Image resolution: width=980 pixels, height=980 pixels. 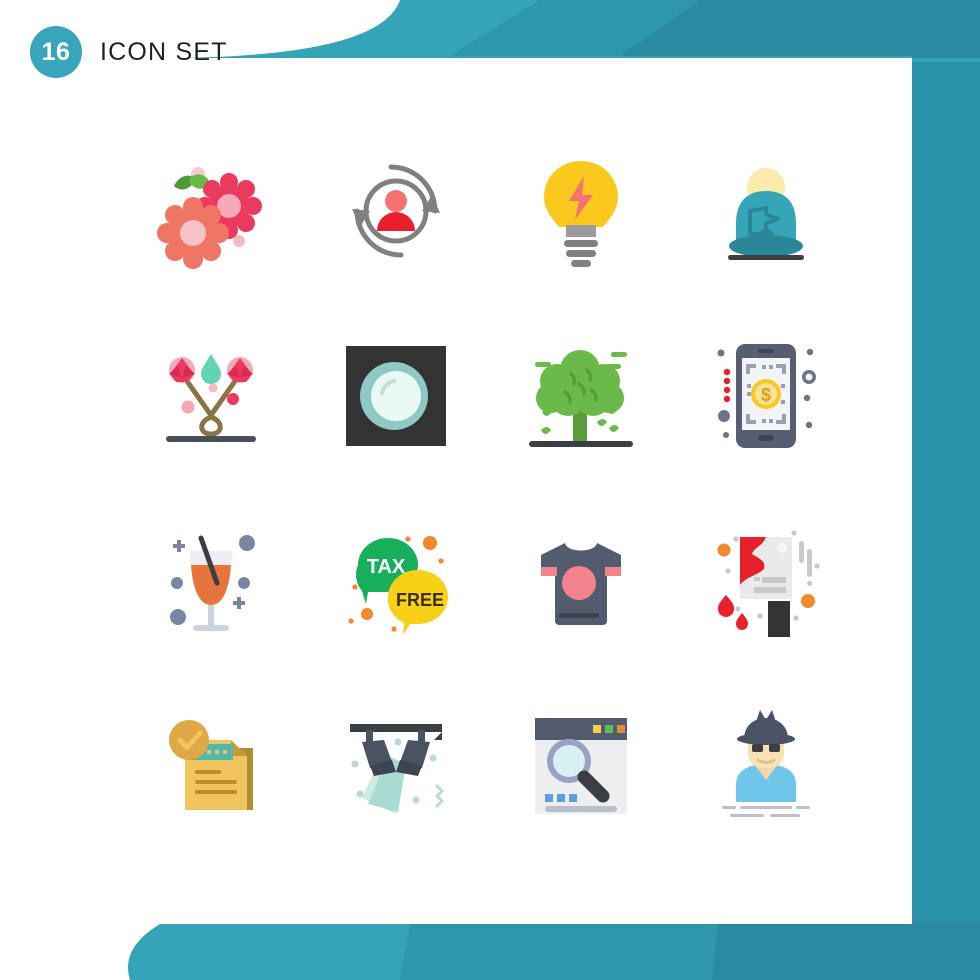 I want to click on approved-document-icon, so click(x=210, y=764).